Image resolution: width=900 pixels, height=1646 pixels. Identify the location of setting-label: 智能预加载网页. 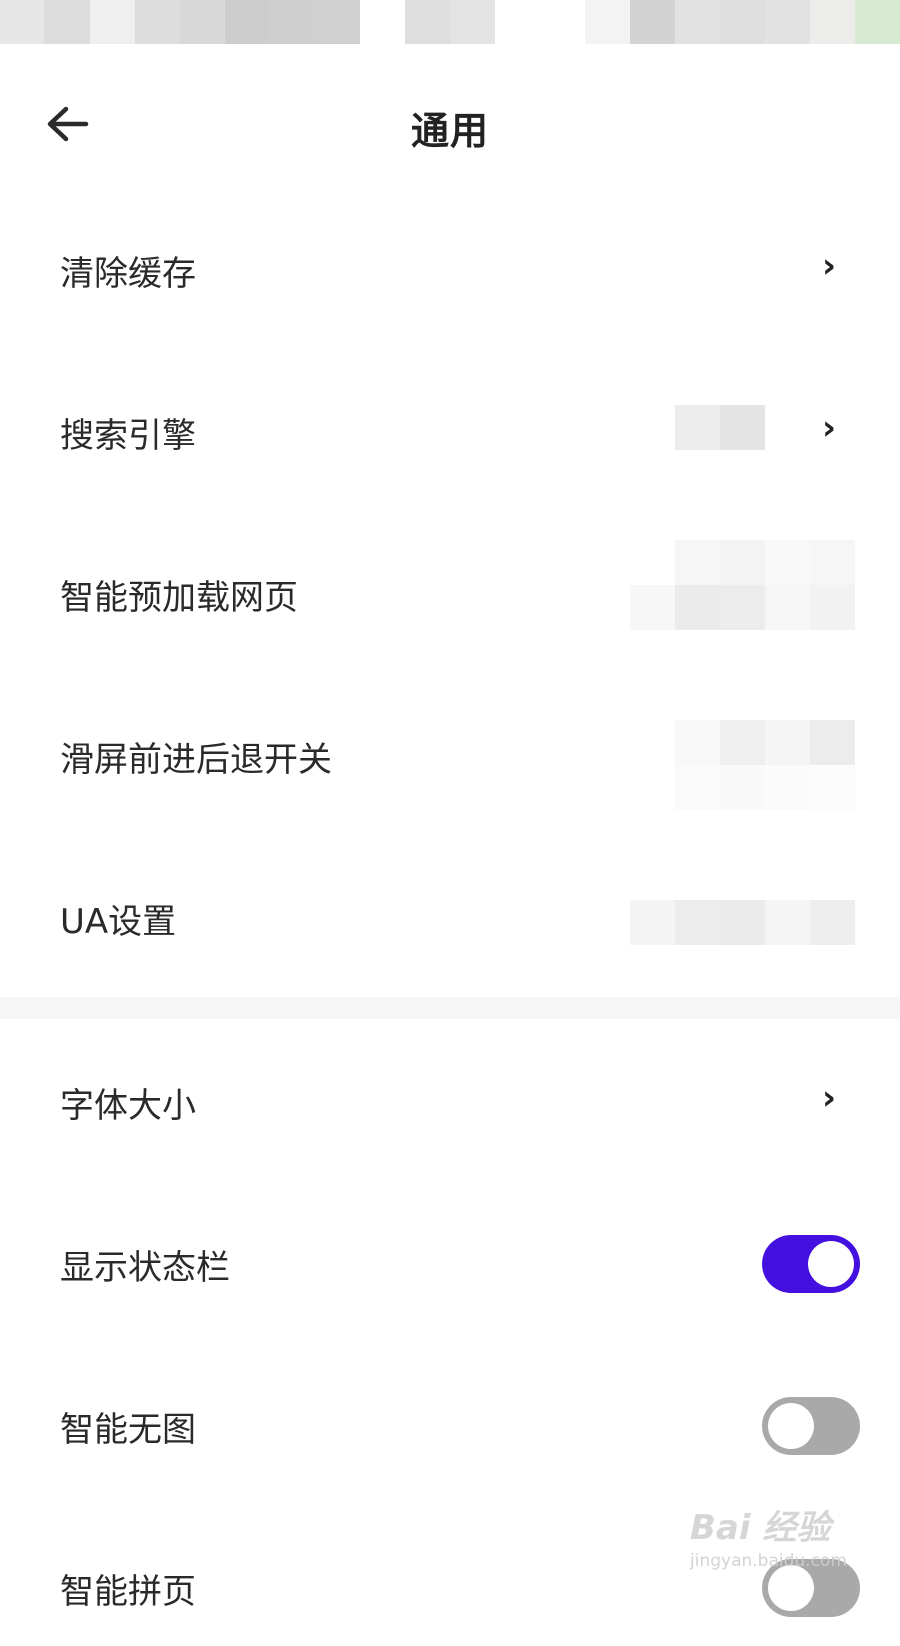
(179, 598).